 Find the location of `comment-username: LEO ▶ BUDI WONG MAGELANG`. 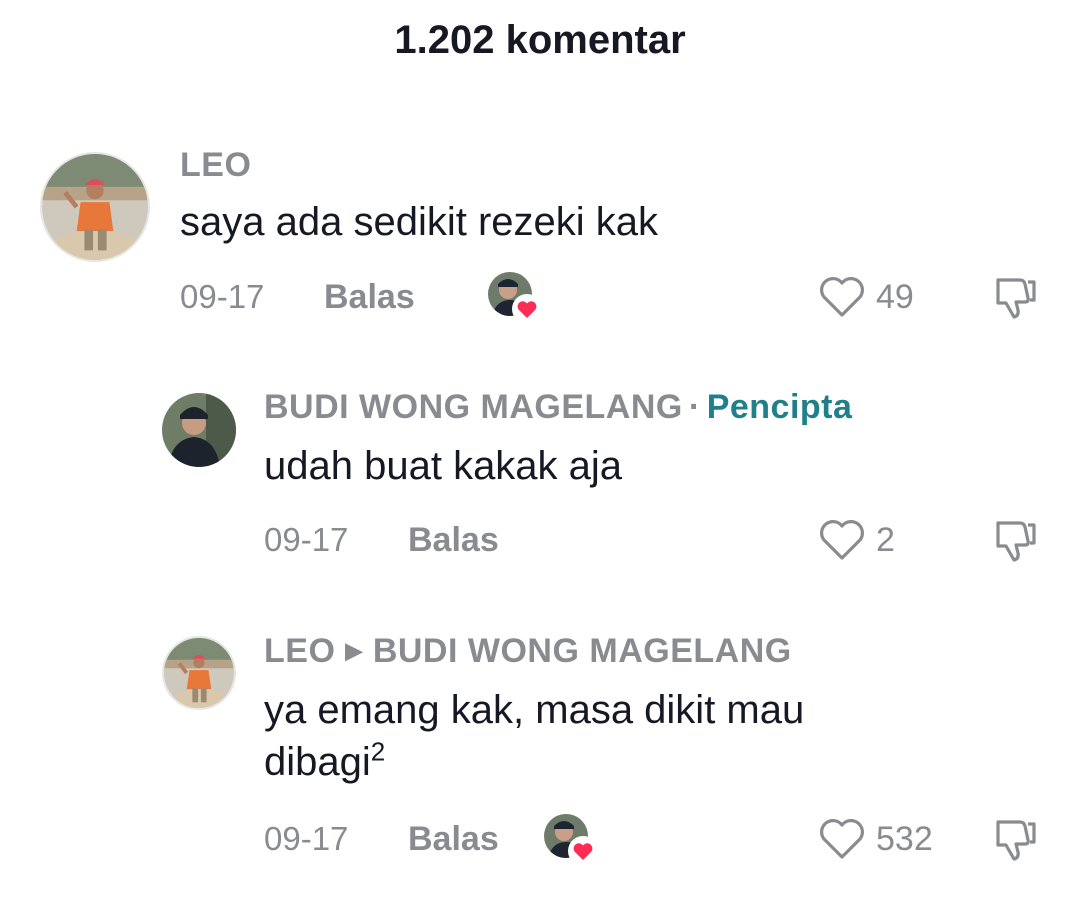

comment-username: LEO ▶ BUDI WONG MAGELANG is located at coordinates (528, 651).